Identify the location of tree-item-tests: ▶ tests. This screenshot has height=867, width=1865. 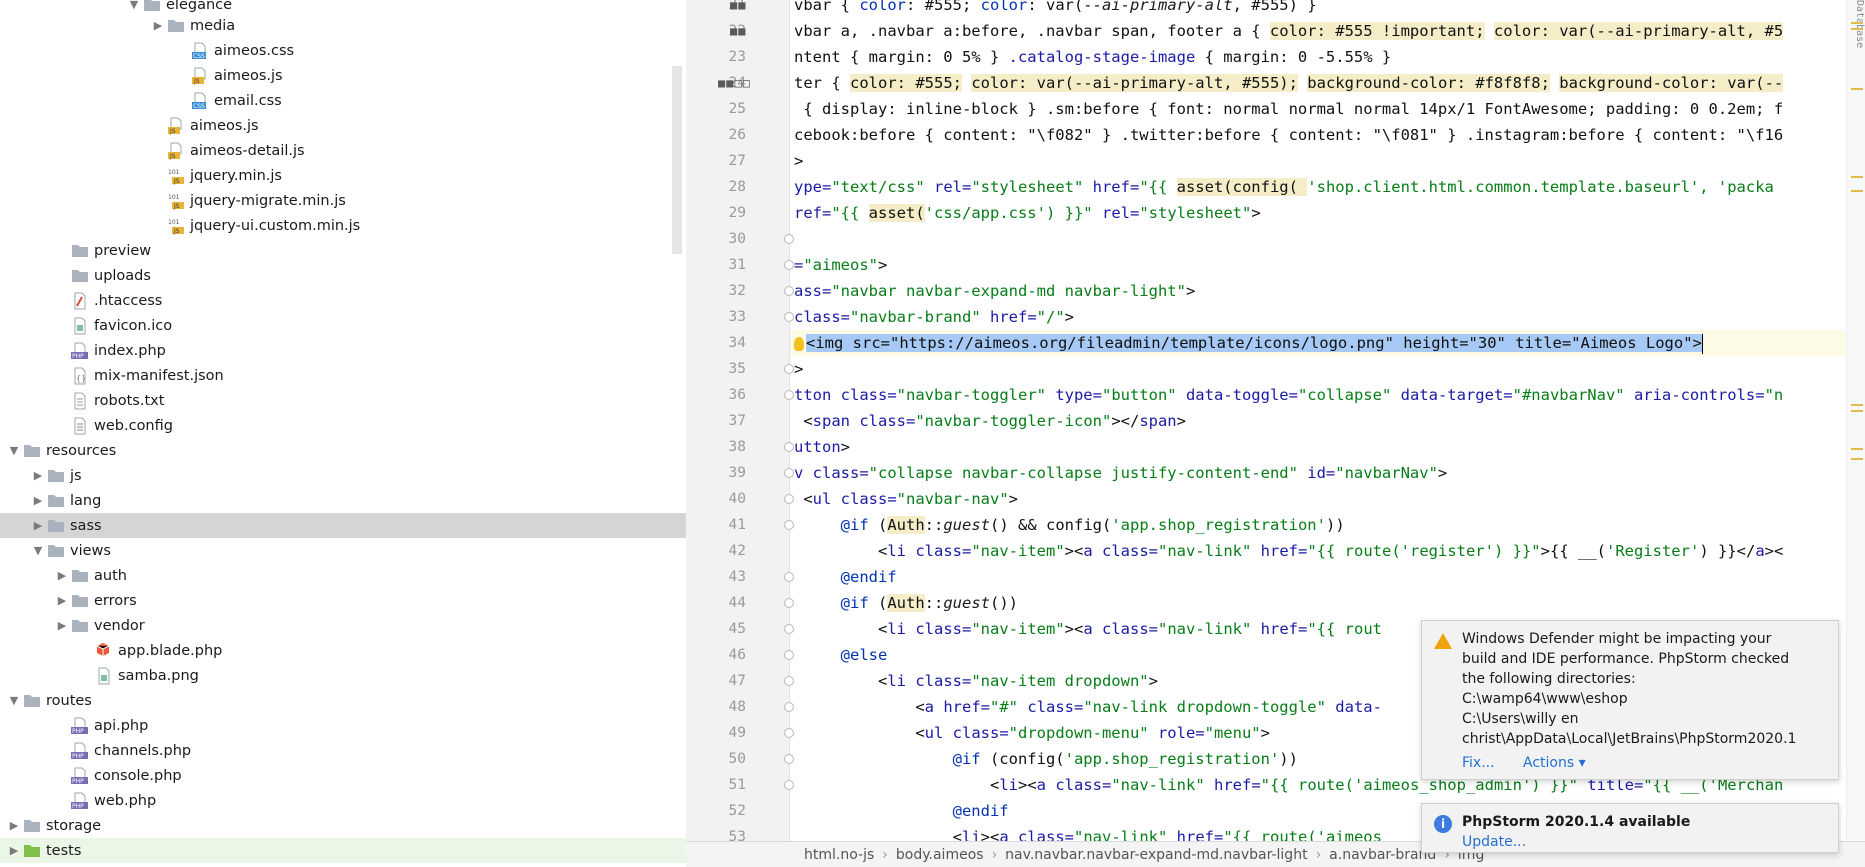
(343, 850).